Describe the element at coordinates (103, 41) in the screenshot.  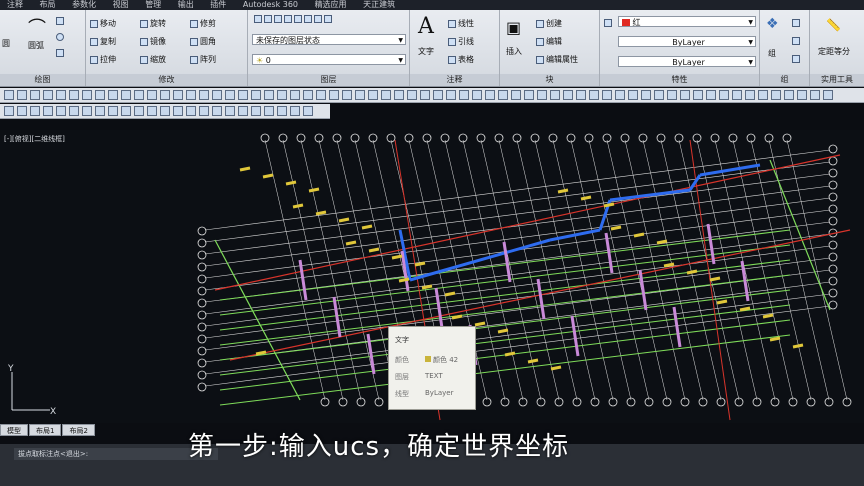
I see `copy-button: 复制` at that location.